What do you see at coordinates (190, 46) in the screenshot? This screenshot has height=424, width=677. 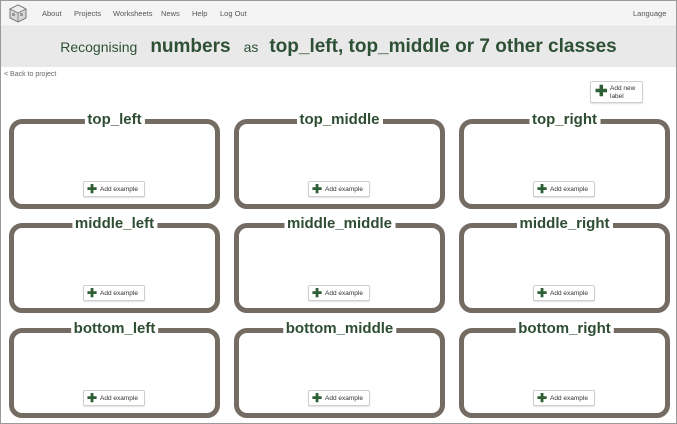 I see `banner-type: numbers` at bounding box center [190, 46].